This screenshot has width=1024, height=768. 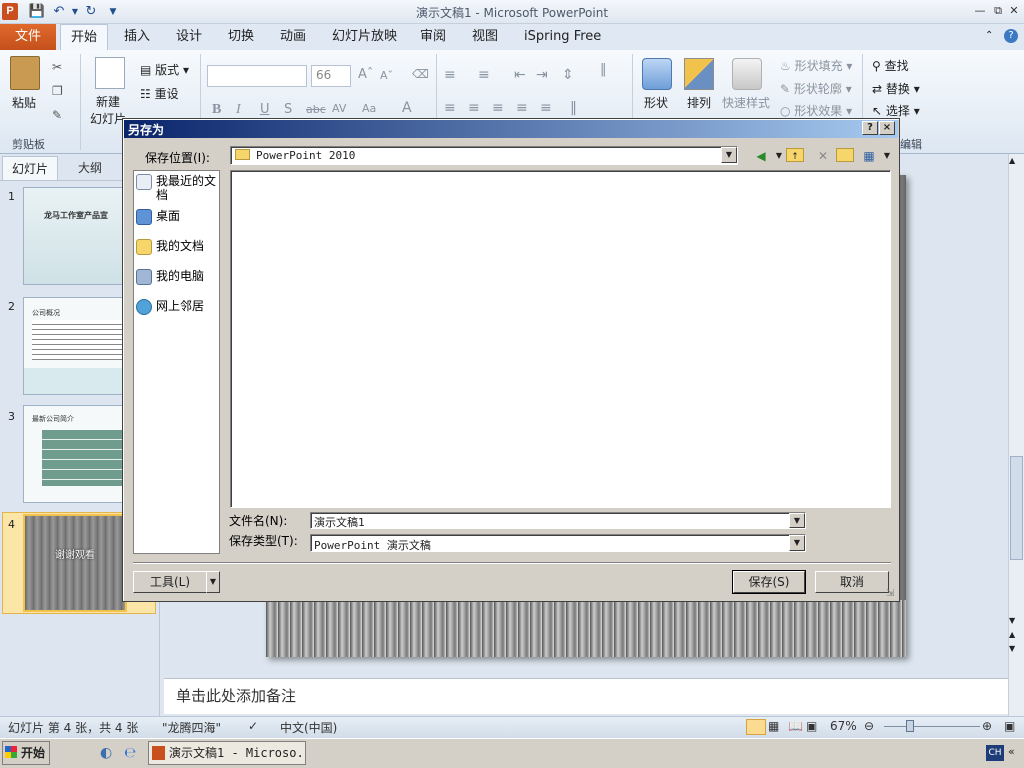 What do you see at coordinates (816, 65) in the screenshot?
I see `shape-fill-button: ♨ 形状填充 ▾` at bounding box center [816, 65].